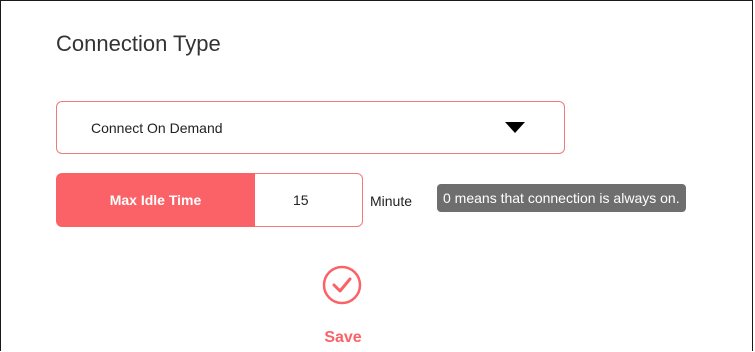 This screenshot has width=755, height=352. Describe the element at coordinates (561, 198) in the screenshot. I see `max-idle-time-hint: 0 means that connection is always on.` at that location.